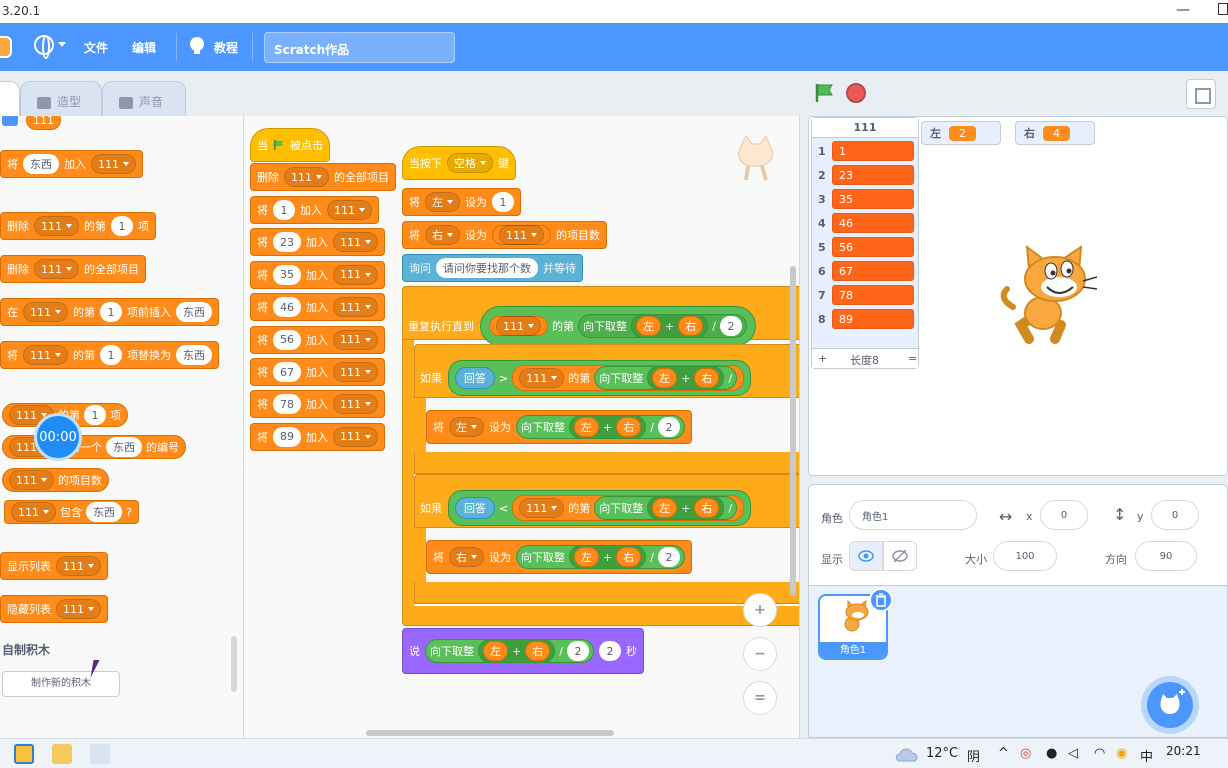  Describe the element at coordinates (559, 427) in the screenshot. I see `set-left-mid-block: 将左设为 向下取整左 + 右/2` at that location.